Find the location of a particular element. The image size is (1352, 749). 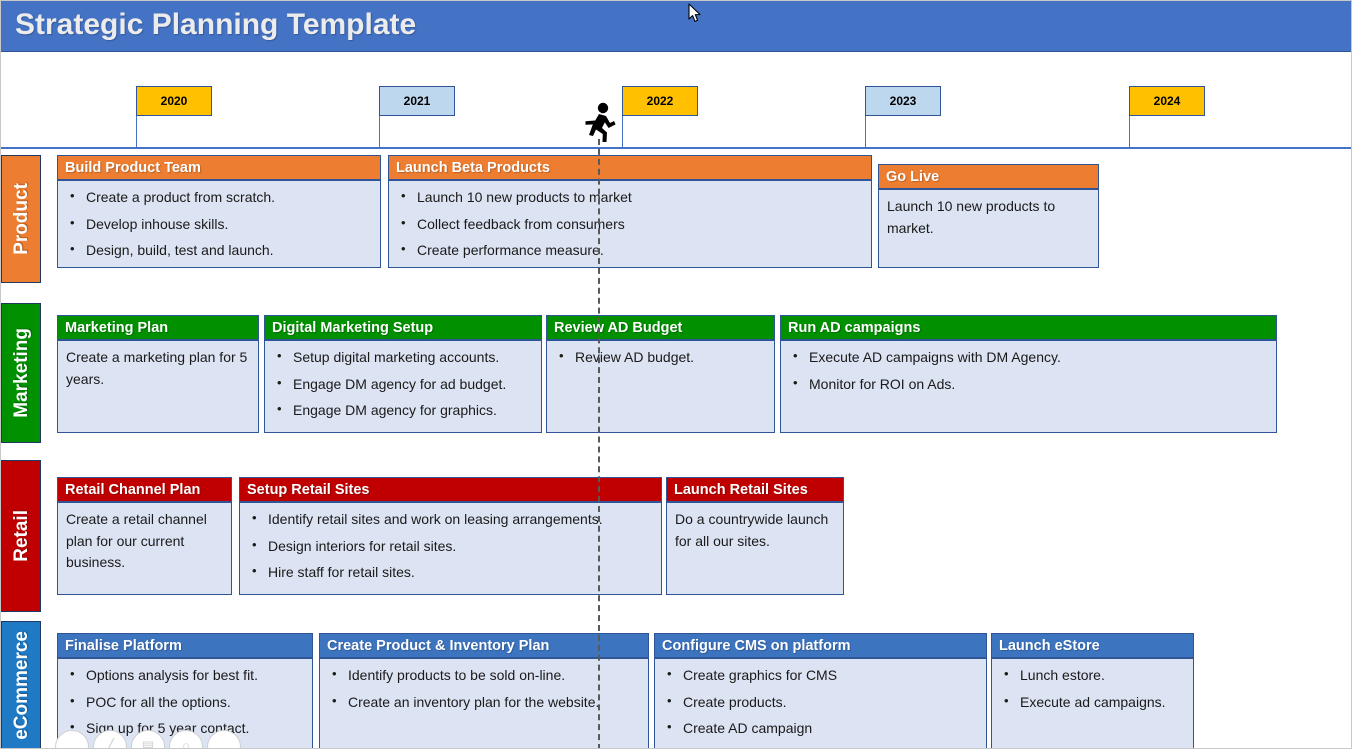

year-label-2024: 2024 is located at coordinates (1167, 101).